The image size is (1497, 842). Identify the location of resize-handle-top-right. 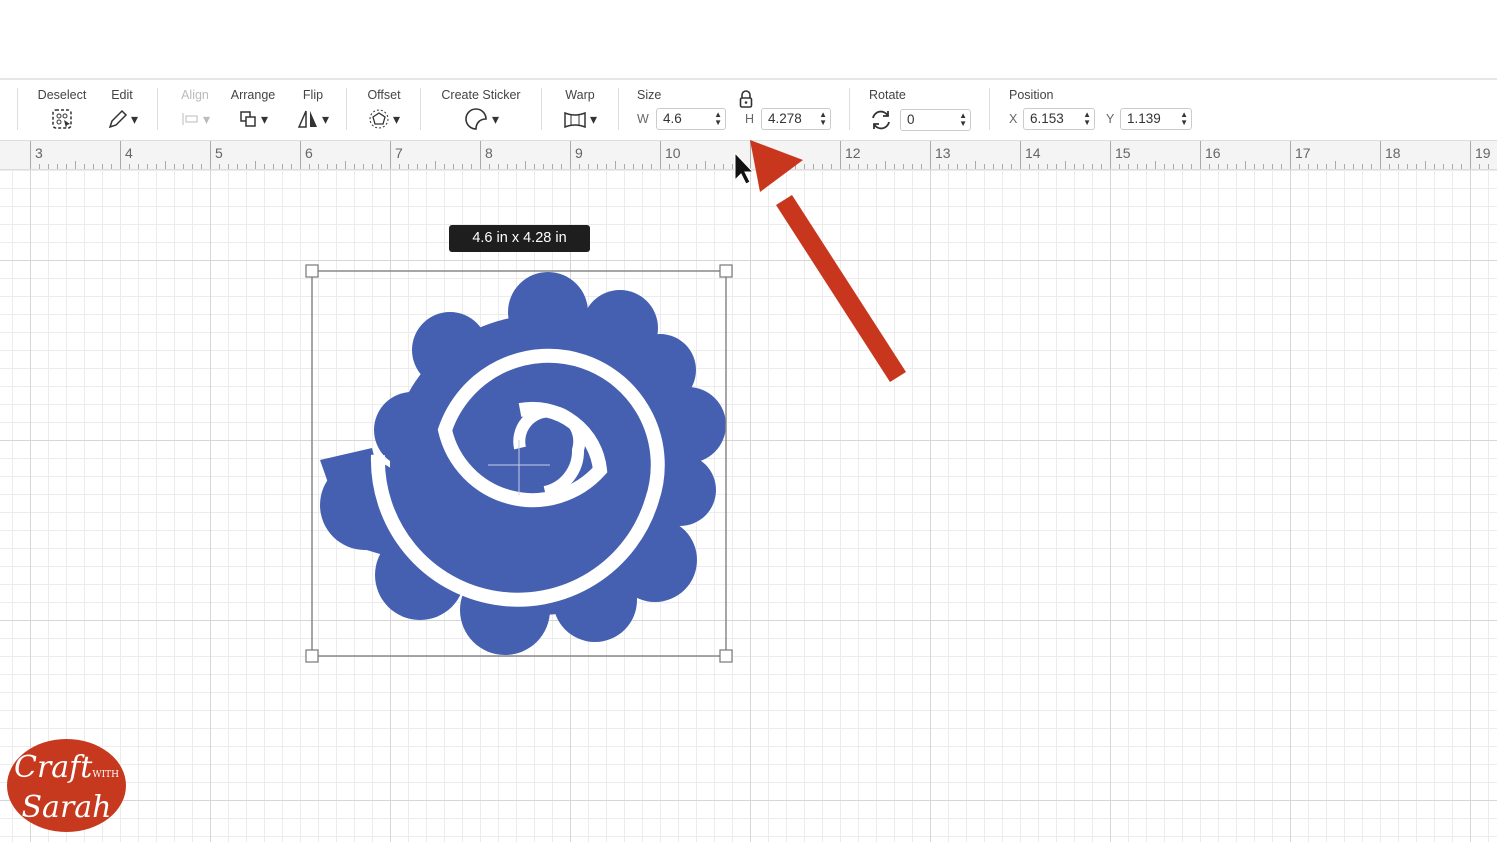
(726, 271).